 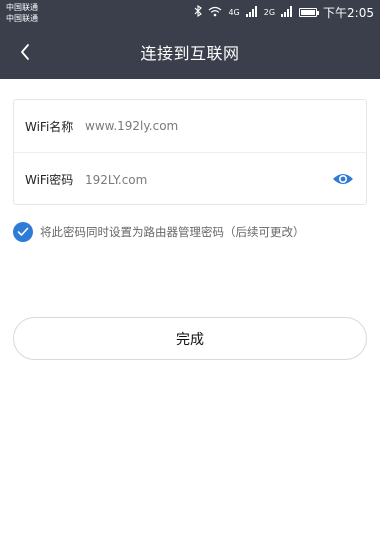 I want to click on admin-password-label: 将此密码同时设置为路由器管理密码（后续可更改）, so click(x=172, y=232).